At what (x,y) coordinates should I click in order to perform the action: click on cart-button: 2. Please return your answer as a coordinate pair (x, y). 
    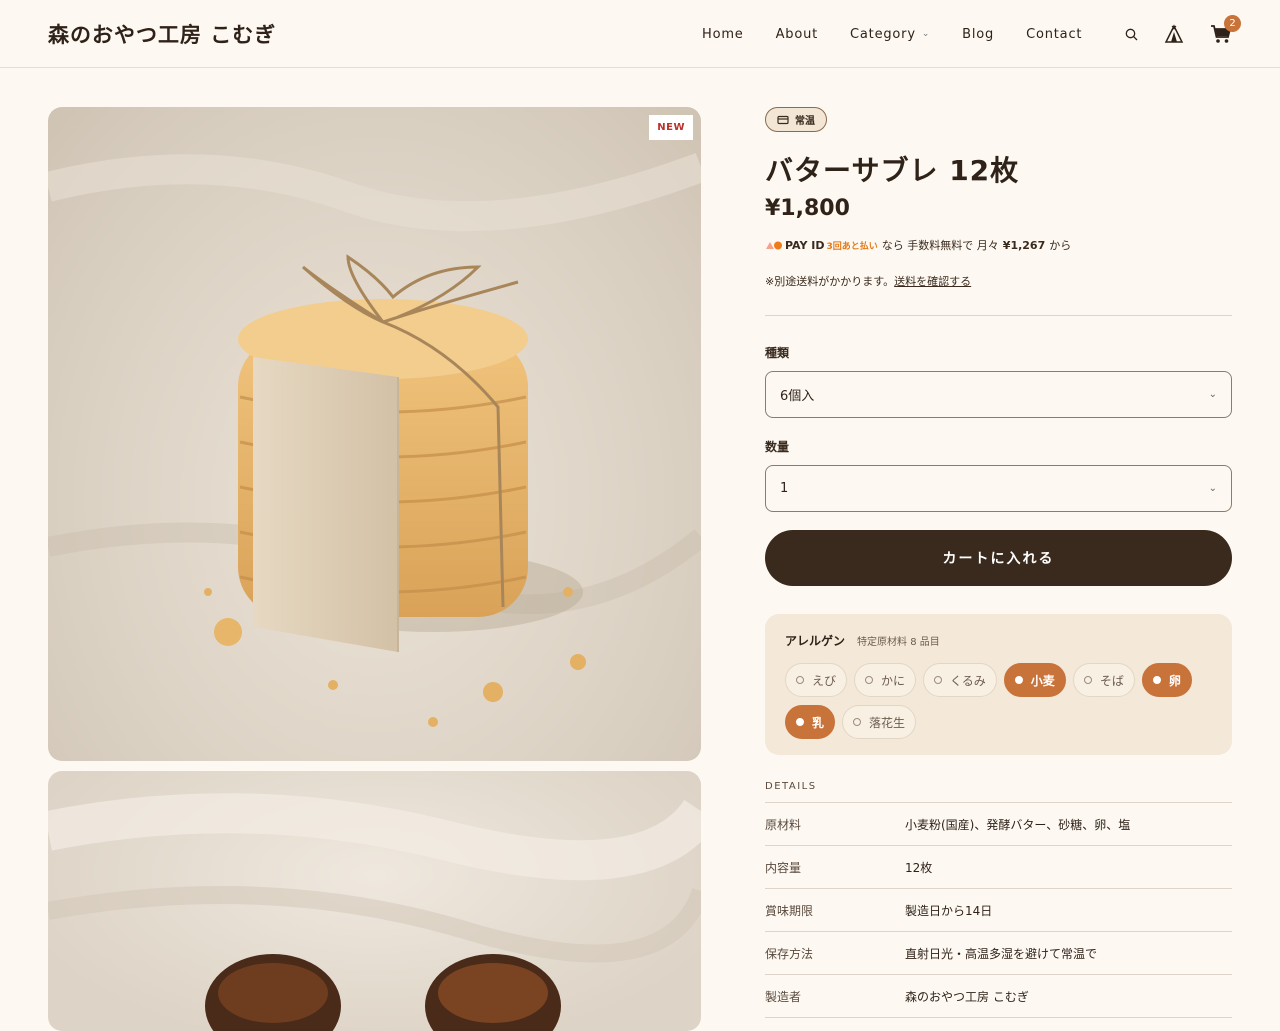
    Looking at the image, I should click on (1225, 29).